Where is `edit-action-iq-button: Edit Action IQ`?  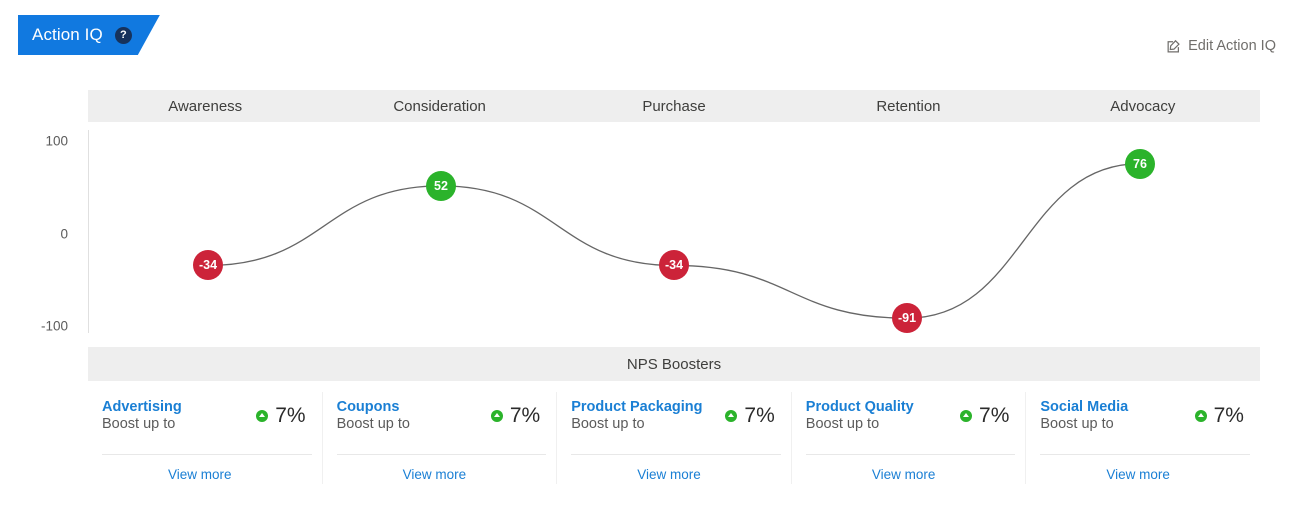
edit-action-iq-button: Edit Action IQ is located at coordinates (1221, 46).